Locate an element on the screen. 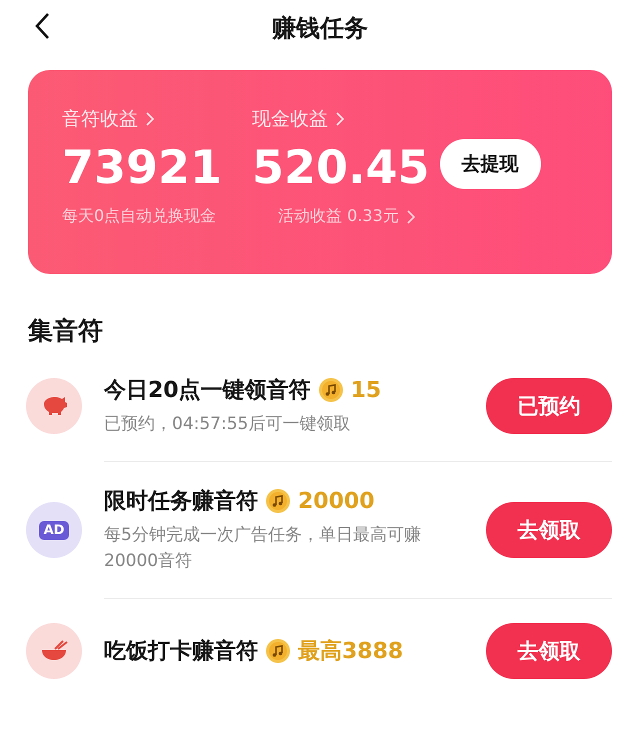 This screenshot has height=732, width=640. page-title: 赚钱任务 is located at coordinates (320, 28).